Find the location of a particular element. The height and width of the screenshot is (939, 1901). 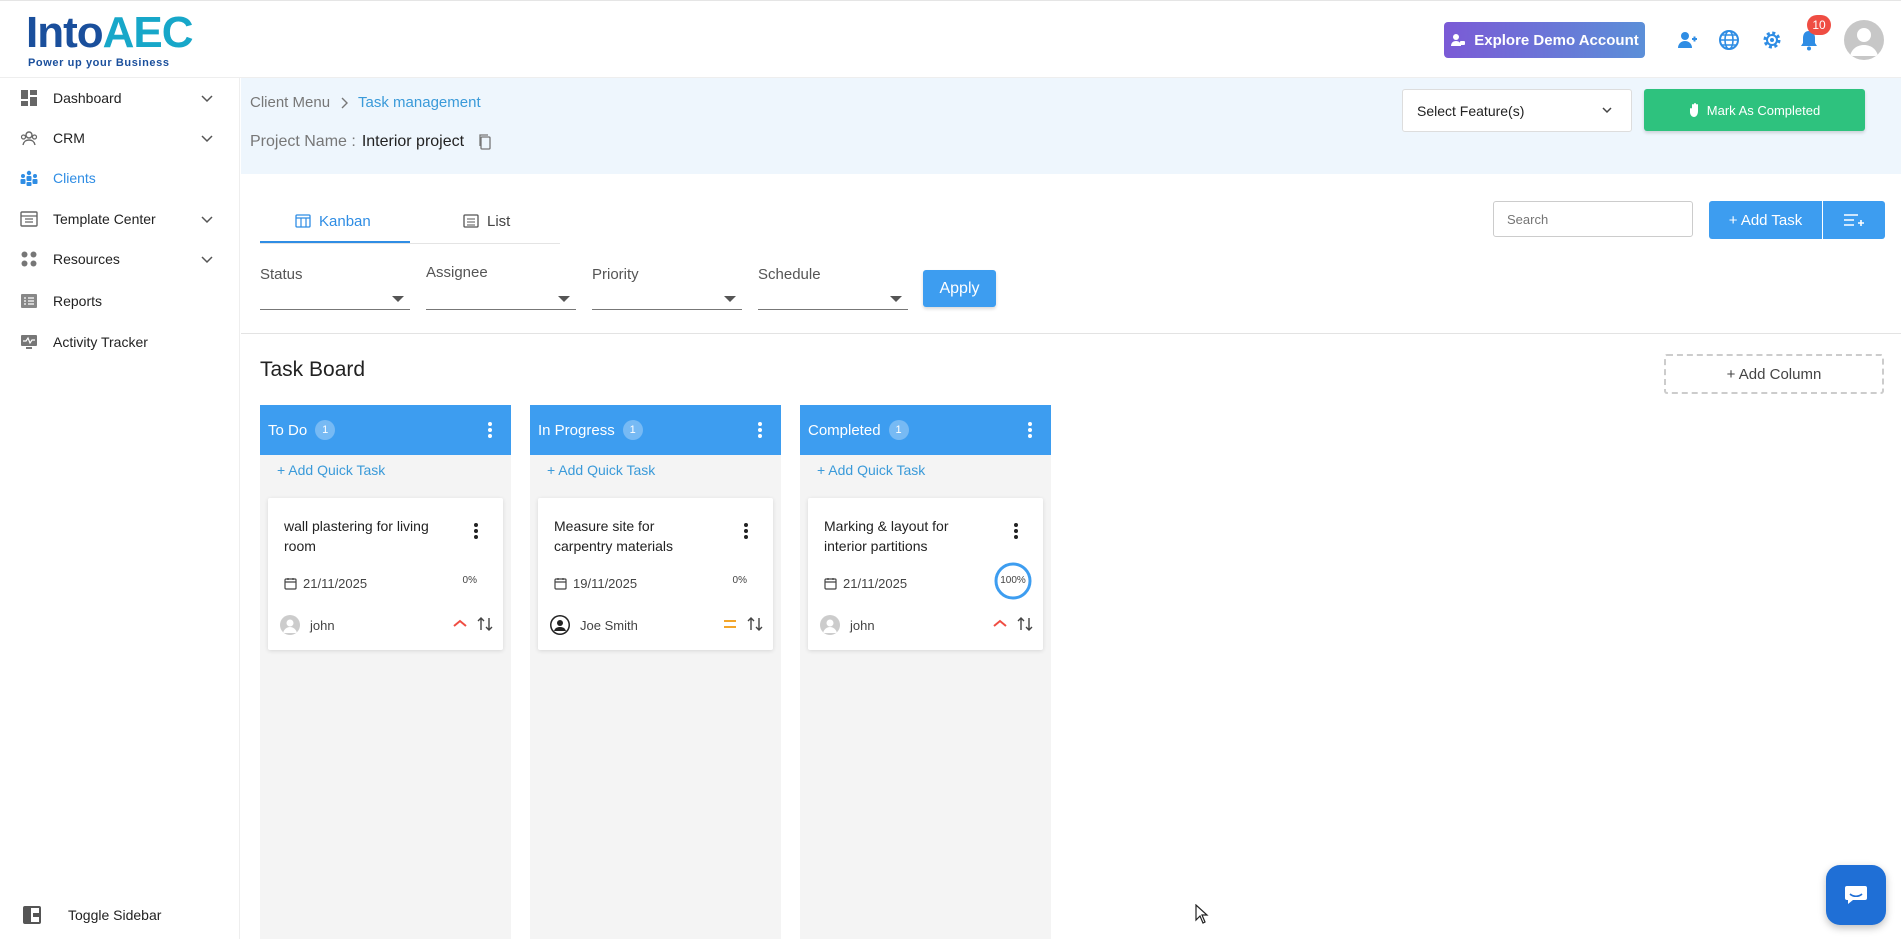

task-date-value: 19/11/2025 is located at coordinates (605, 583).